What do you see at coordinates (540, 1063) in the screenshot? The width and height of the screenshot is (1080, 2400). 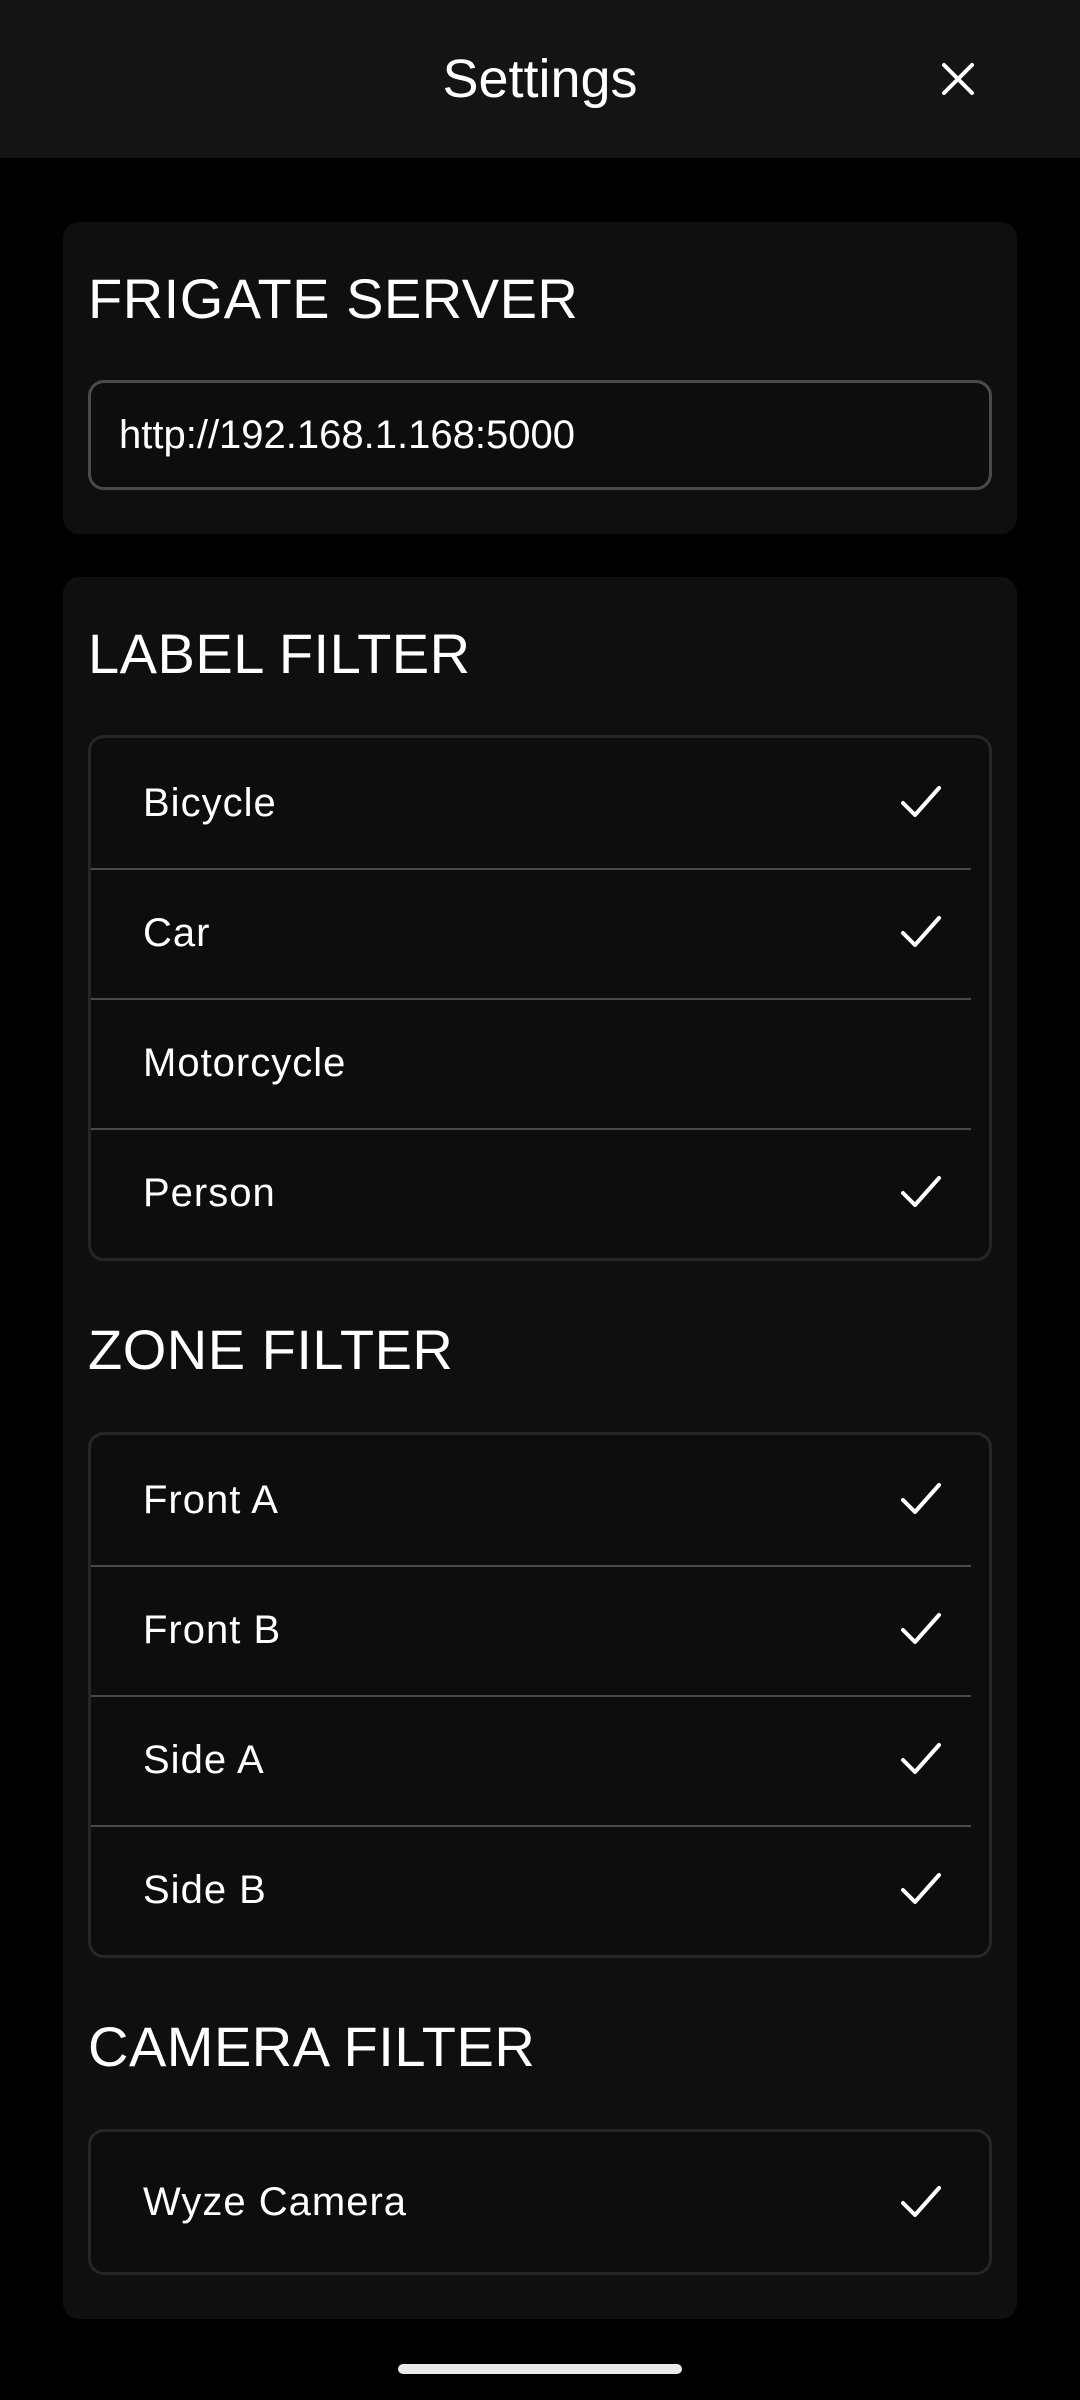 I see `label-filter-item: Motorcycle` at bounding box center [540, 1063].